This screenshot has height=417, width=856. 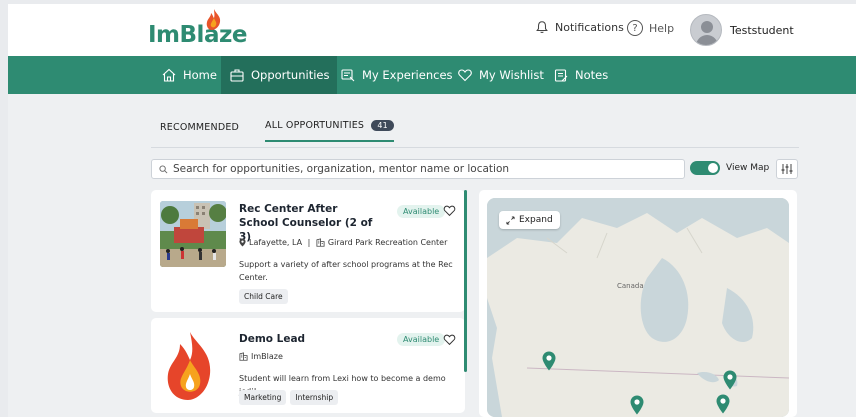 I want to click on expand-icon, so click(x=510, y=220).